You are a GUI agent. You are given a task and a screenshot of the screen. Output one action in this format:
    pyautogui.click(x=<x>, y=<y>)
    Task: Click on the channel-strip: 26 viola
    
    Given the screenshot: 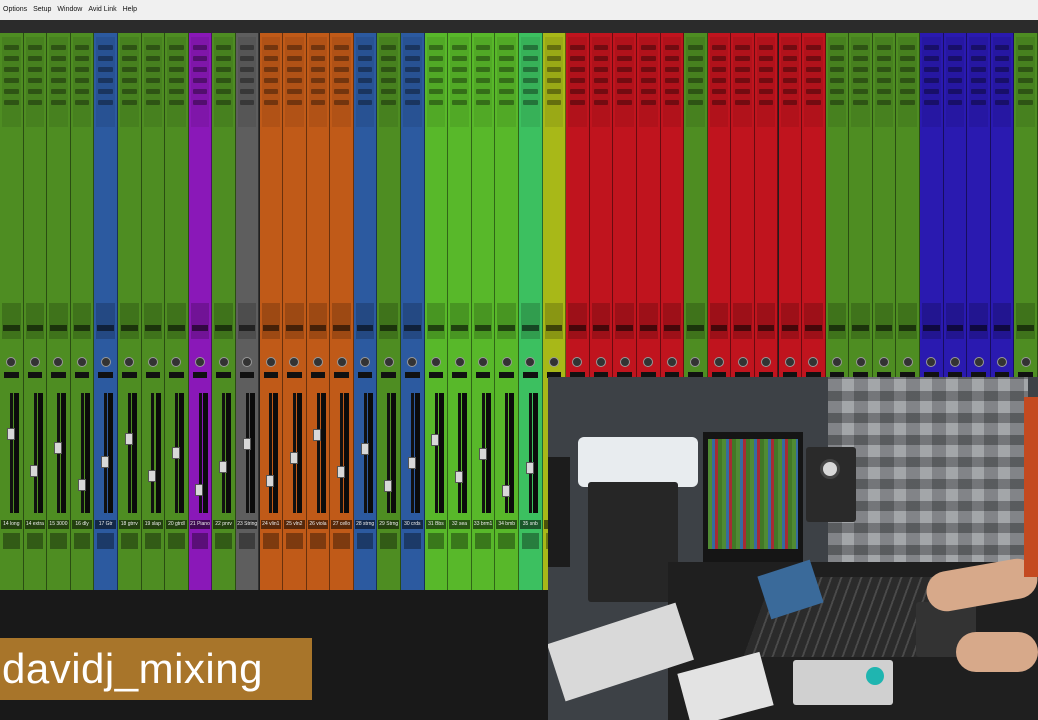 What is the action you would take?
    pyautogui.click(x=318, y=311)
    